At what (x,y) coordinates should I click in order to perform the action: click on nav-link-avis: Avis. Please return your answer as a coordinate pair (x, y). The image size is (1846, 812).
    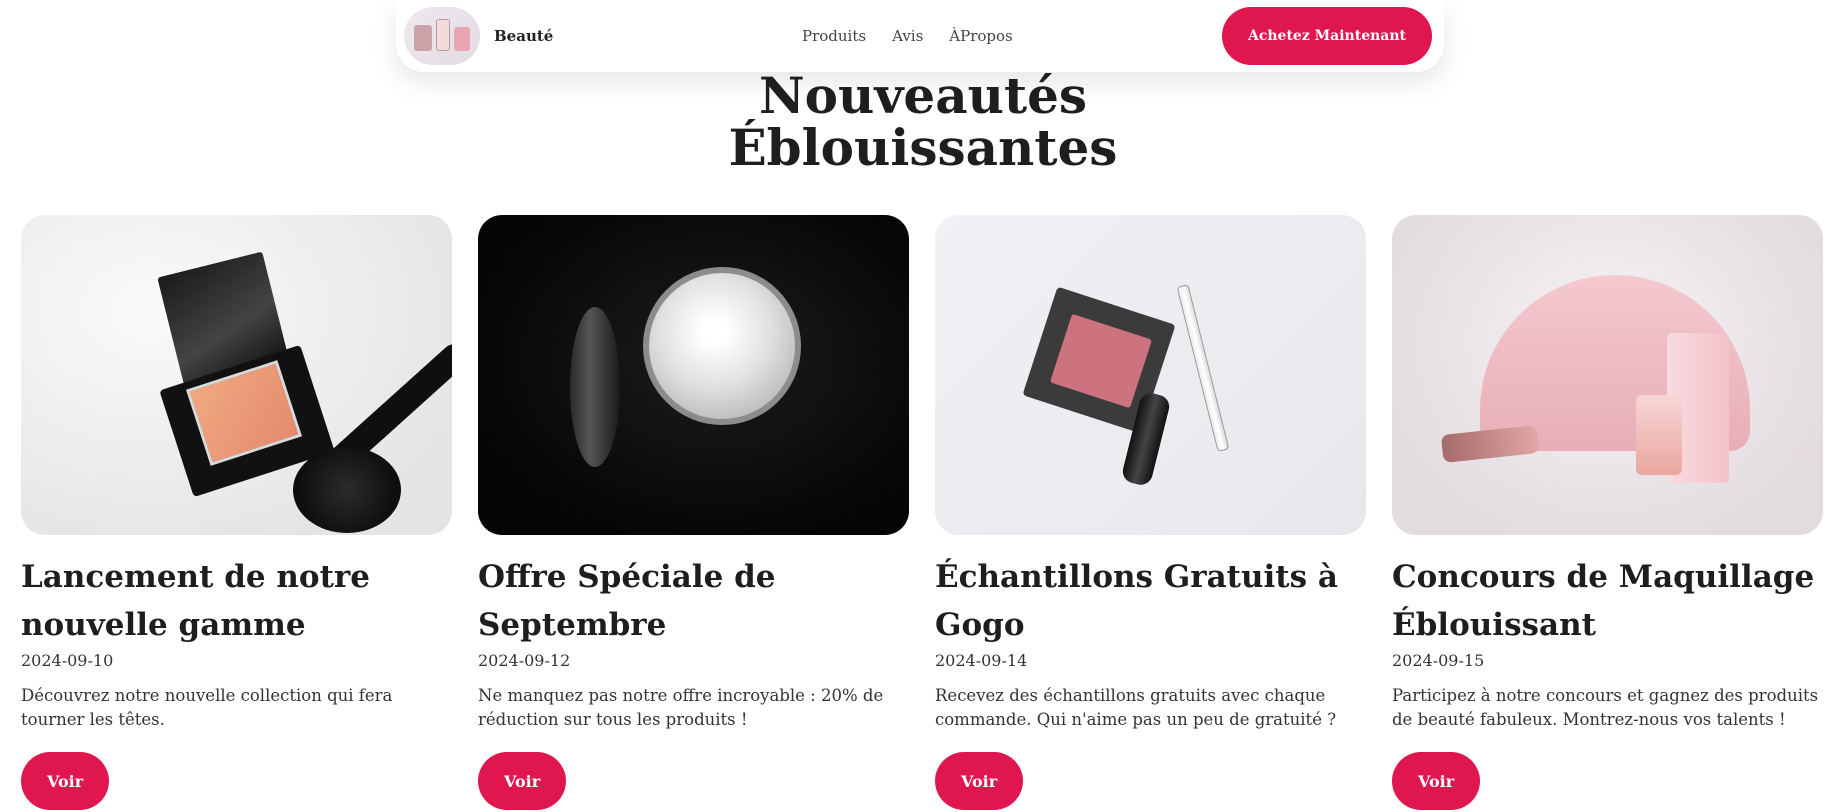
    Looking at the image, I should click on (907, 36).